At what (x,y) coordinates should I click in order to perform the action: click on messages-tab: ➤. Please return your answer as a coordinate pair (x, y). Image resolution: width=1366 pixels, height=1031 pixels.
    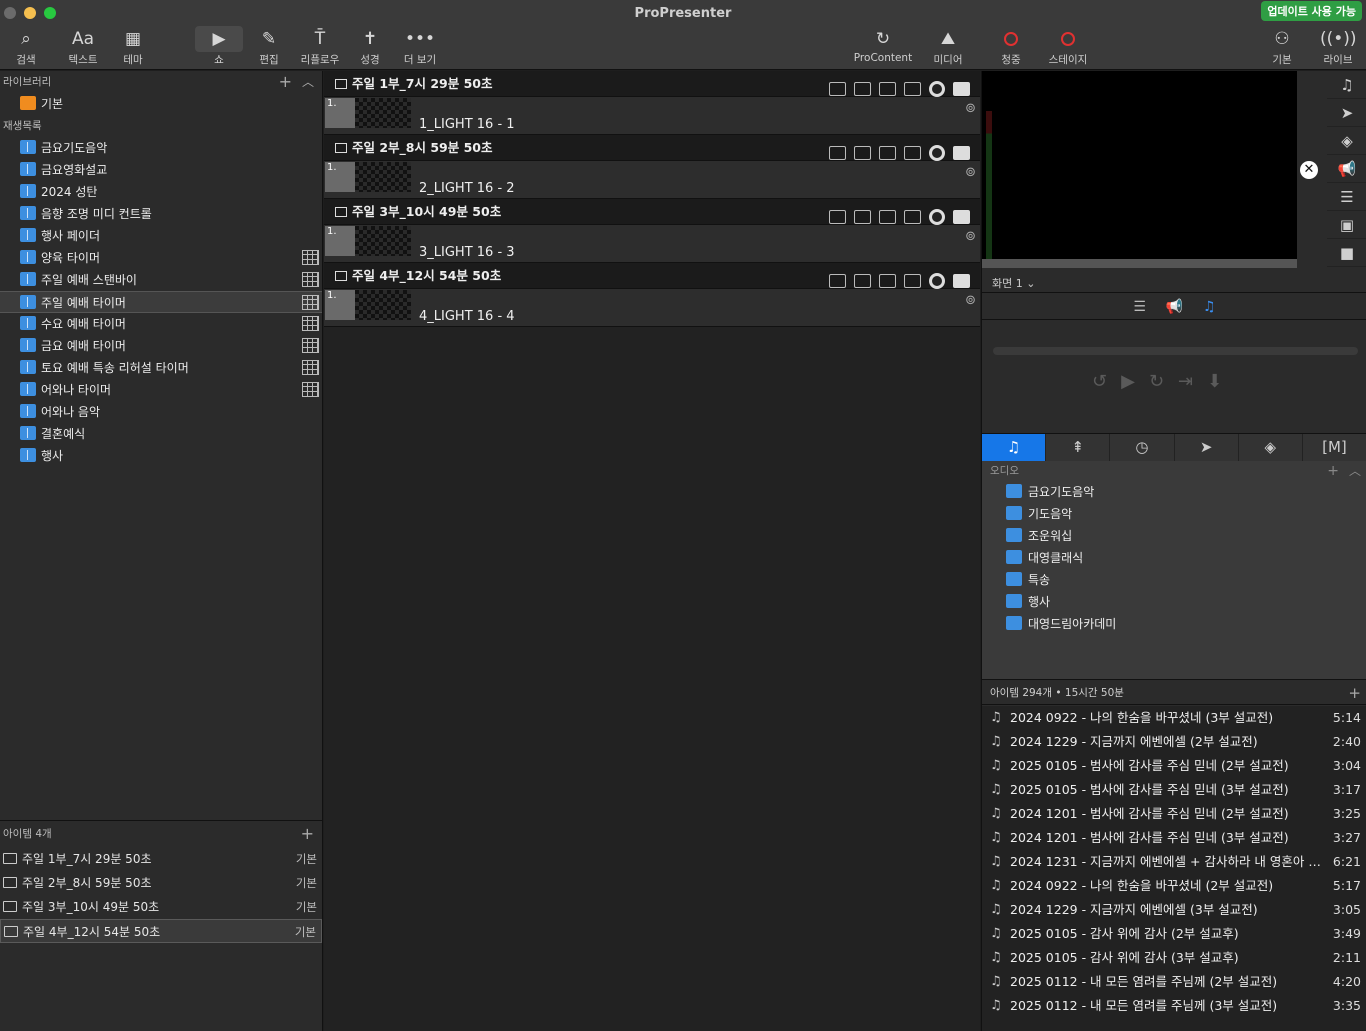
    Looking at the image, I should click on (1206, 447).